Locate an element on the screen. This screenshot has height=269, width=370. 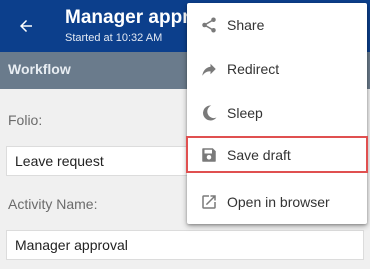
menu-item-sleep: Sleep is located at coordinates (277, 113).